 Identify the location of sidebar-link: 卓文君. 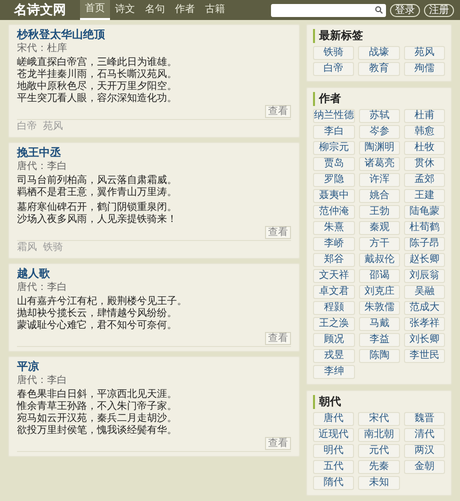
(334, 292).